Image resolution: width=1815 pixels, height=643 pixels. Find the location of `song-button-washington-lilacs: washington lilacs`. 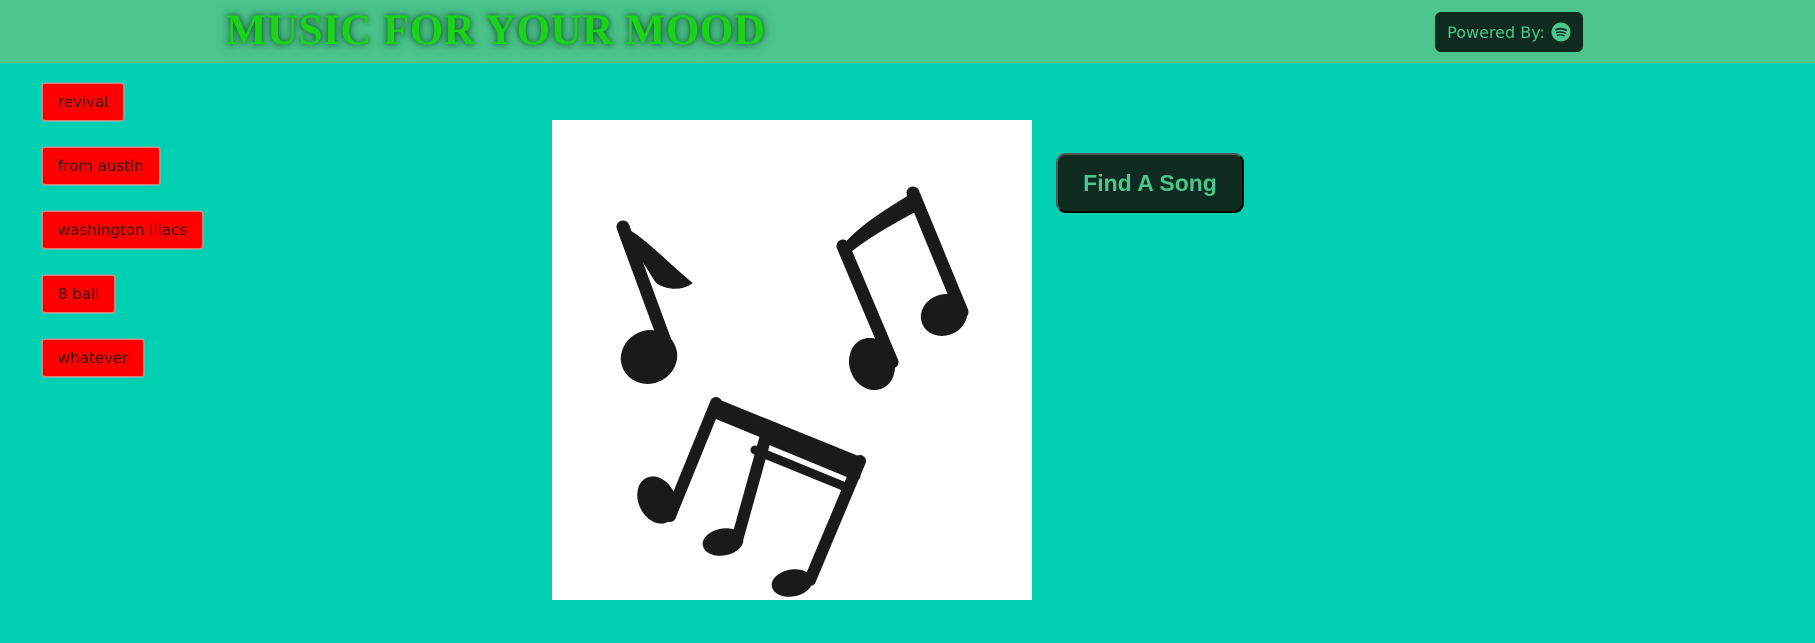

song-button-washington-lilacs: washington lilacs is located at coordinates (123, 230).